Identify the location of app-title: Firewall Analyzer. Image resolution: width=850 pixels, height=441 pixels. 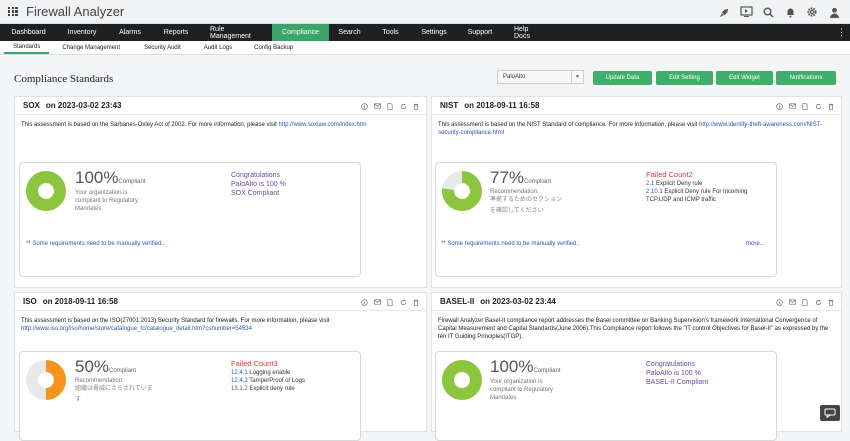
(75, 11).